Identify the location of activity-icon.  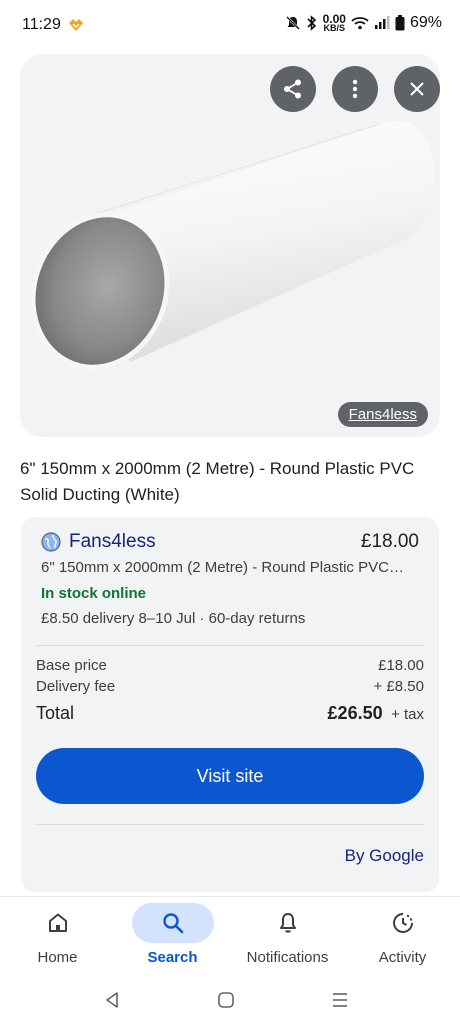
(402, 923).